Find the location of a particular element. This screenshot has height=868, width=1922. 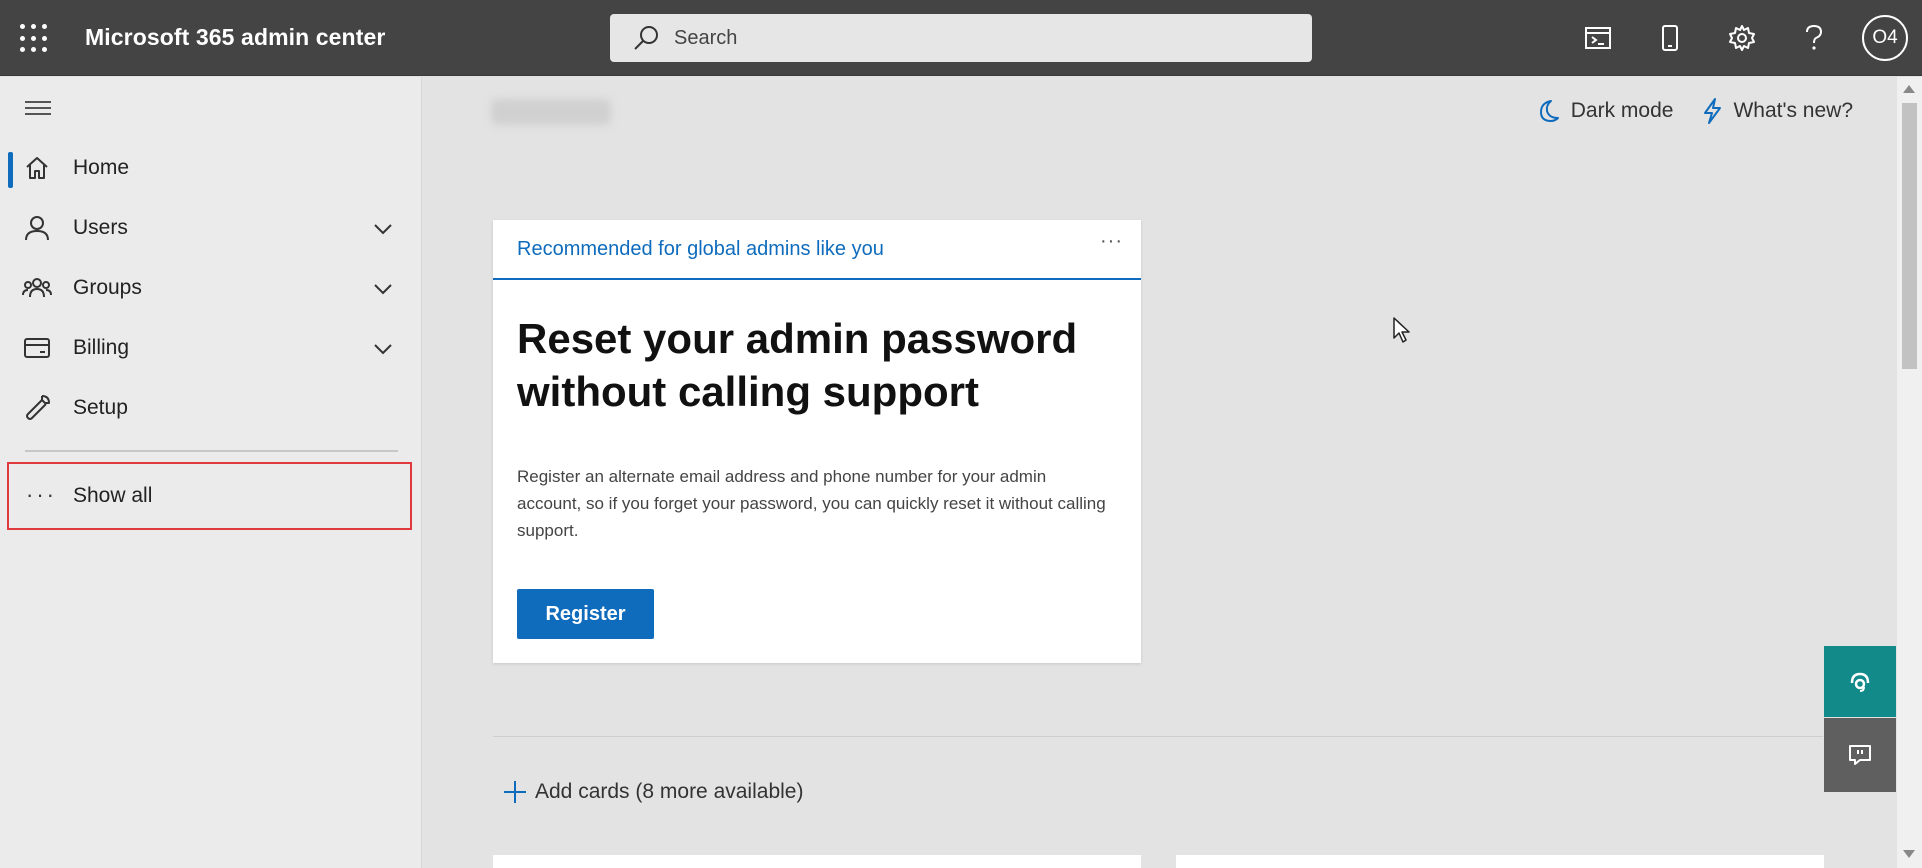

sidebar-item-users: Users is located at coordinates (210, 228).